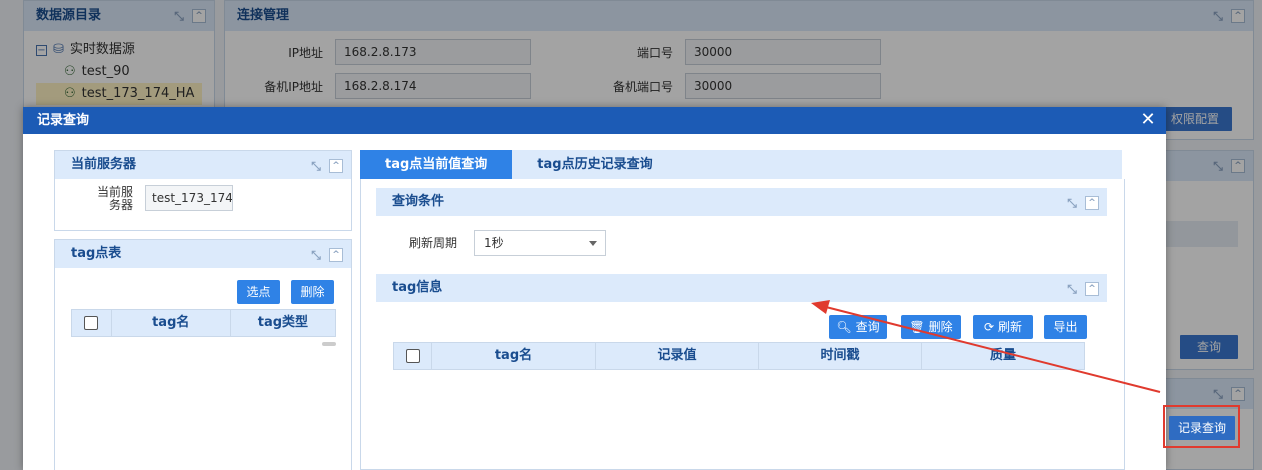  What do you see at coordinates (433, 243) in the screenshot?
I see `refresh-period-label: 刷新周期` at bounding box center [433, 243].